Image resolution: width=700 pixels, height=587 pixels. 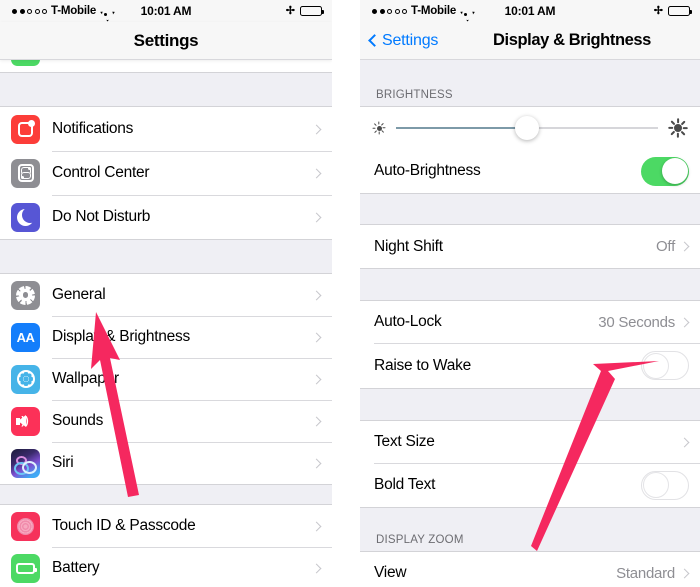 I want to click on list-item-label: Display & Brightness, so click(x=121, y=336).